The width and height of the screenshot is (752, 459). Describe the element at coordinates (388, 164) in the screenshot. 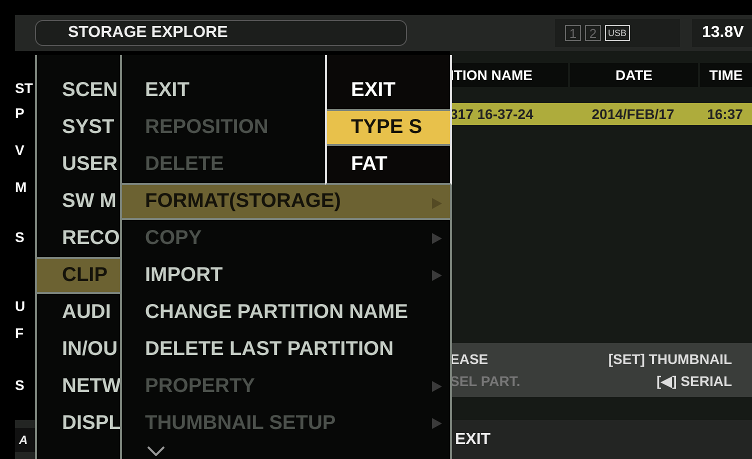

I see `menu-item: FAT` at that location.